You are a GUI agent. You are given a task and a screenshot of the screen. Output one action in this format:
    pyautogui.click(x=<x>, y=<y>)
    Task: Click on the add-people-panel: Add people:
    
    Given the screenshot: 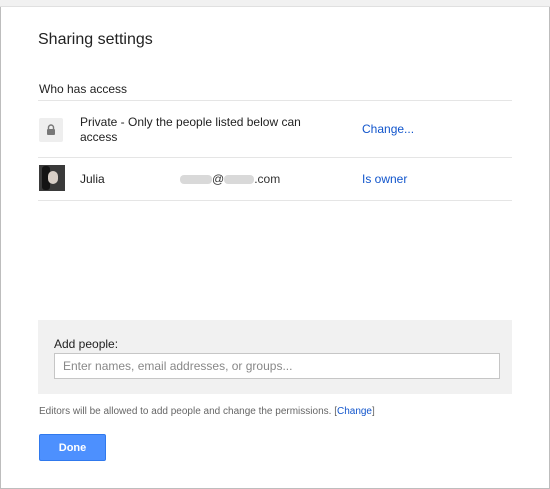 What is the action you would take?
    pyautogui.click(x=275, y=357)
    